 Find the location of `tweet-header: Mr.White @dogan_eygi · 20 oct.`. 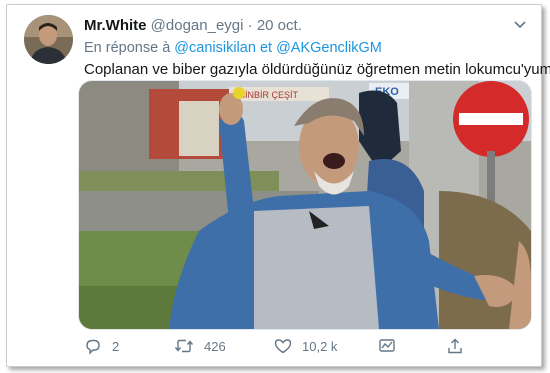

tweet-header: Mr.White @dogan_eygi · 20 oct. is located at coordinates (193, 25).